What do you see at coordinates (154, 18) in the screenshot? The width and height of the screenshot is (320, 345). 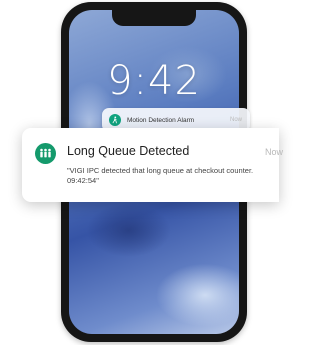 I see `phone-notch` at bounding box center [154, 18].